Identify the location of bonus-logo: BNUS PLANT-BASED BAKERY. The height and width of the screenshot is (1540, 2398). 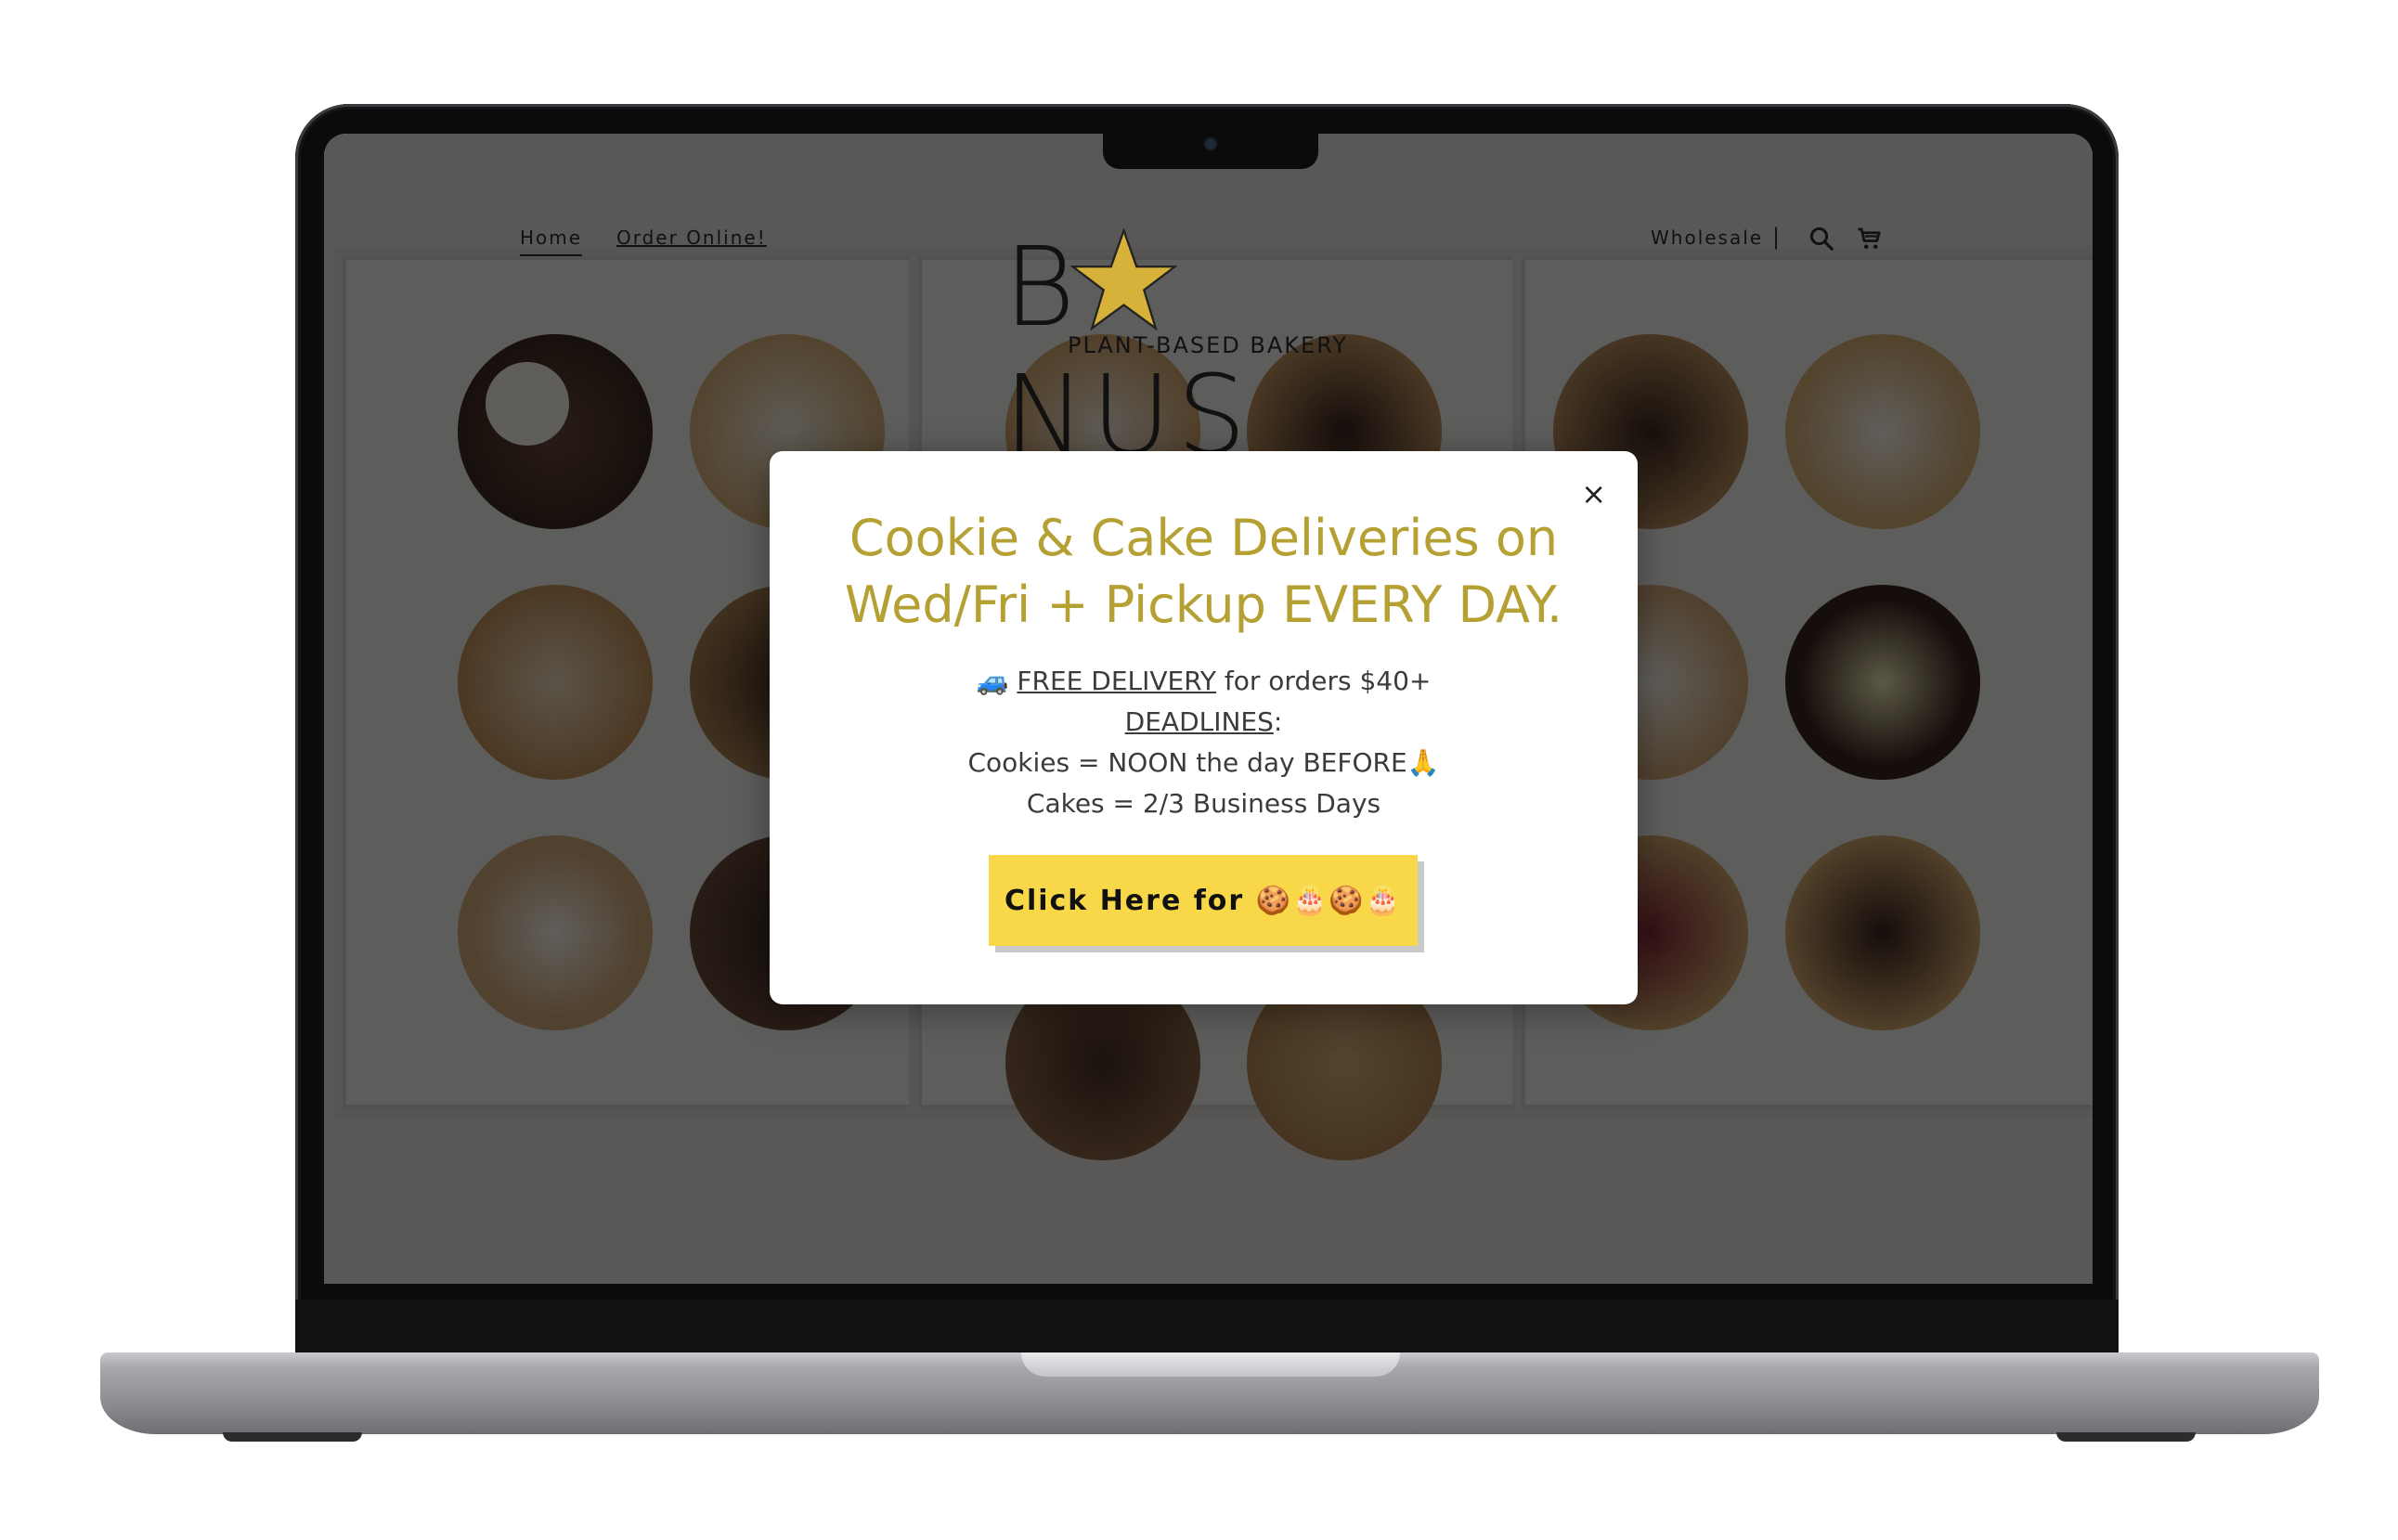
(1208, 351).